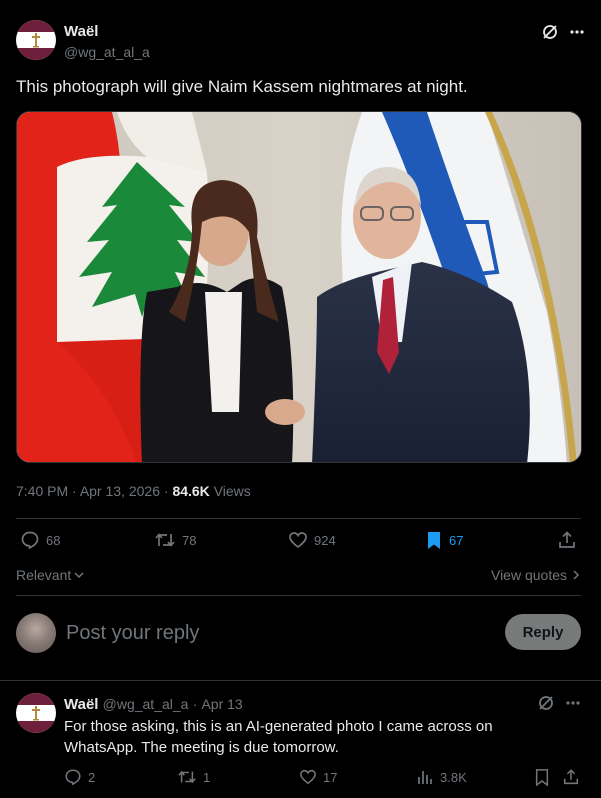 The image size is (601, 798). I want to click on reply-like-action: 17, so click(318, 777).